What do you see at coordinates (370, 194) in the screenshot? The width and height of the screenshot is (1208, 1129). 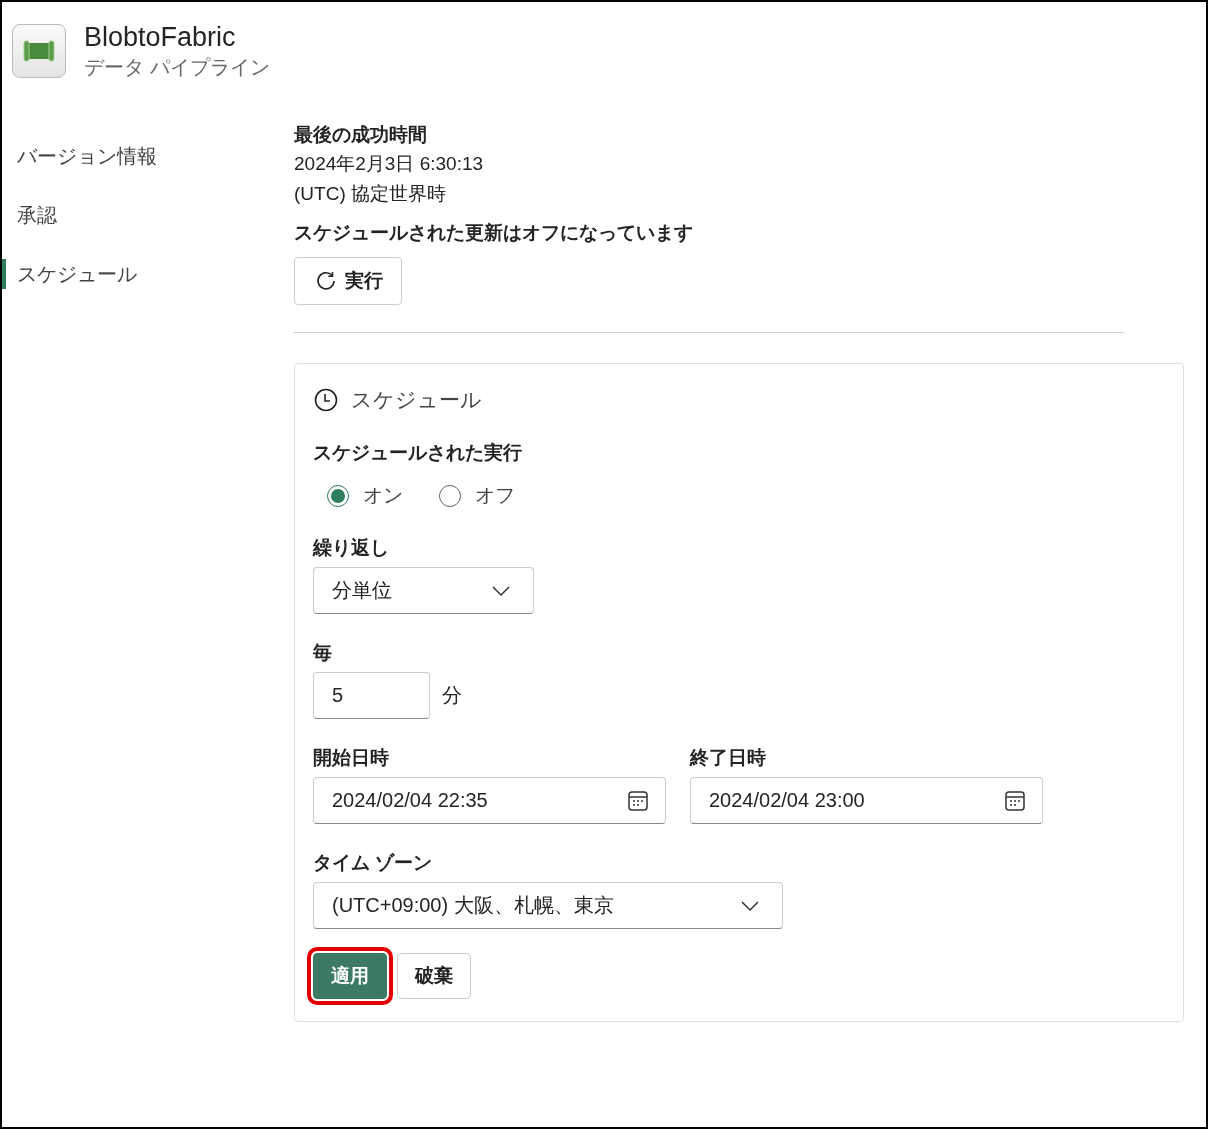 I see `timezone-text: (UTC) 協定世界時` at bounding box center [370, 194].